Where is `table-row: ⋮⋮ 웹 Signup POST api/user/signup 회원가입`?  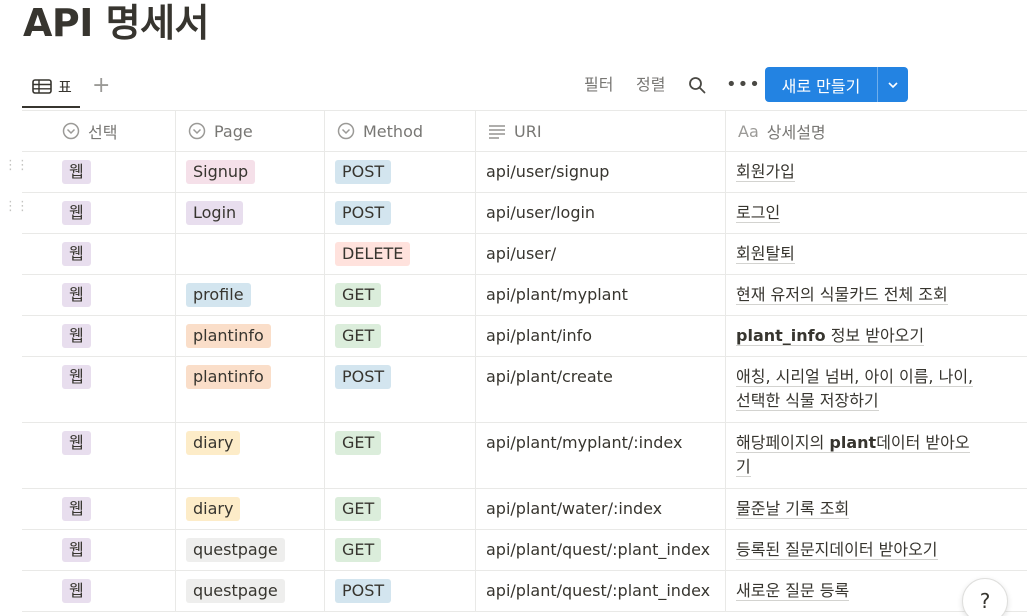
table-row: ⋮⋮ 웹 Signup POST api/user/signup 회원가입 is located at coordinates (515, 172).